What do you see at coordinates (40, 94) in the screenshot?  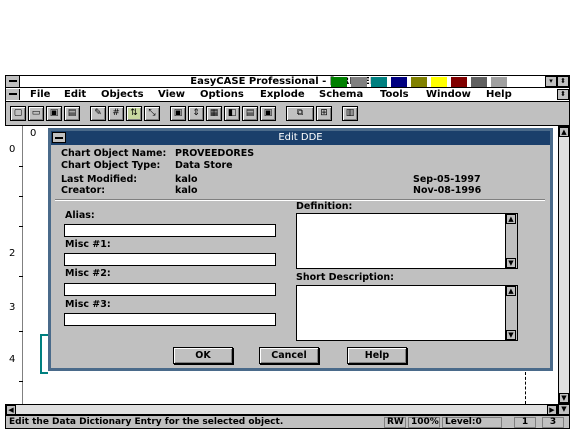 I see `menu-file: File` at bounding box center [40, 94].